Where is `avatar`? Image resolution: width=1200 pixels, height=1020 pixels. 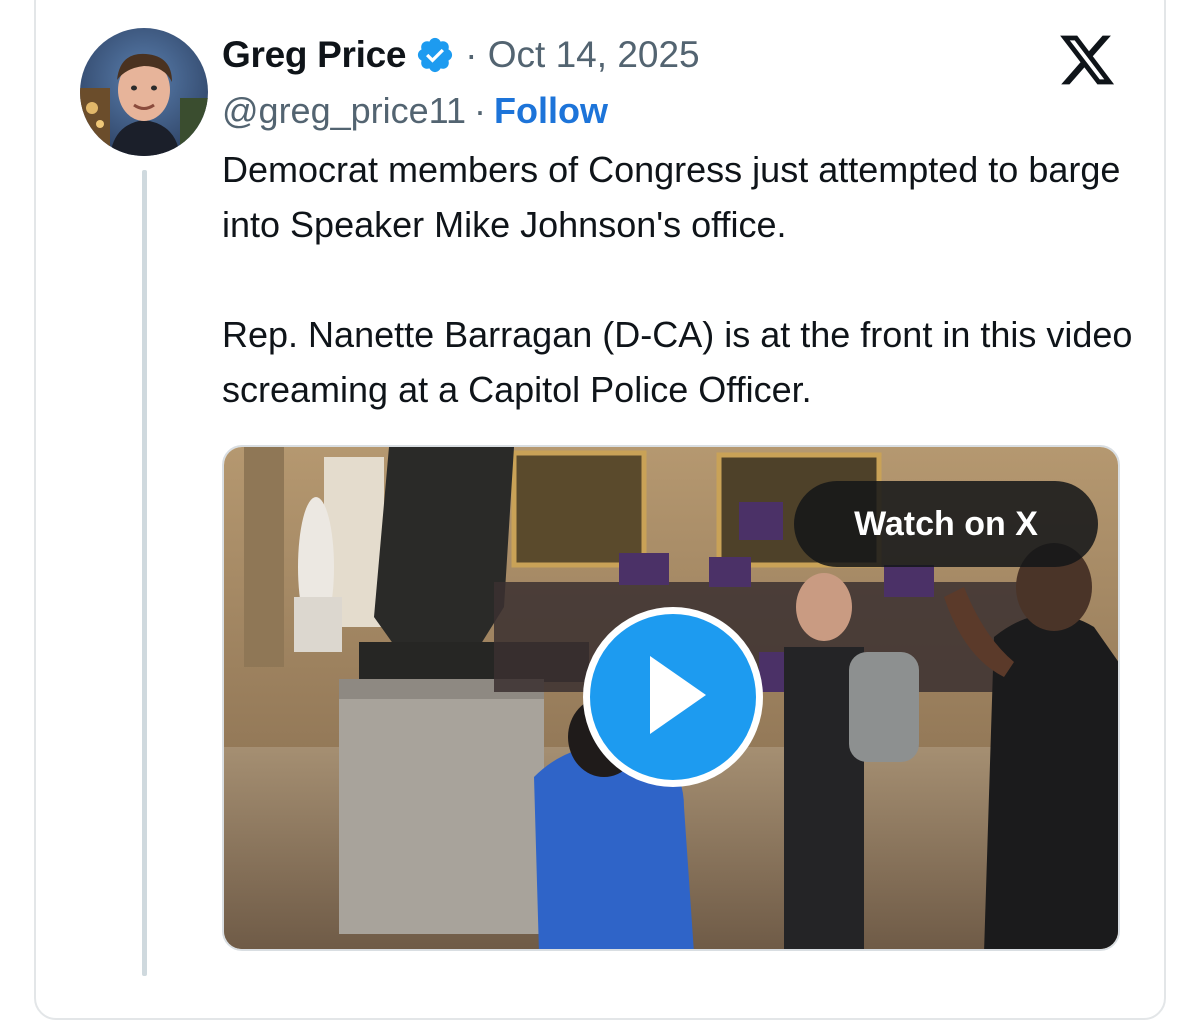
avatar is located at coordinates (144, 92).